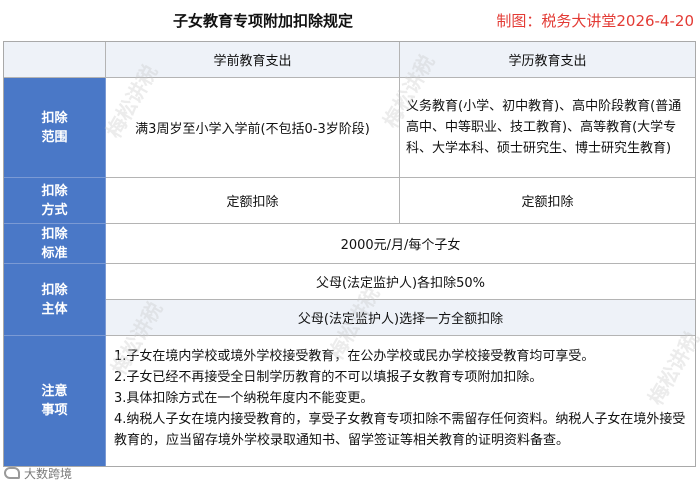 The image size is (700, 484). I want to click on row-label-notes-text: 注意事项, so click(54, 401).